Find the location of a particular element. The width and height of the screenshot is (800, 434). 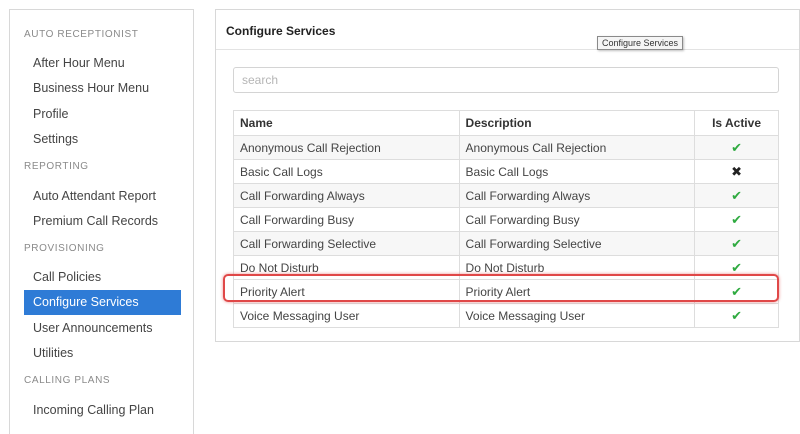

table-row: Do Not Disturb Do Not Disturb ✔ is located at coordinates (506, 267).